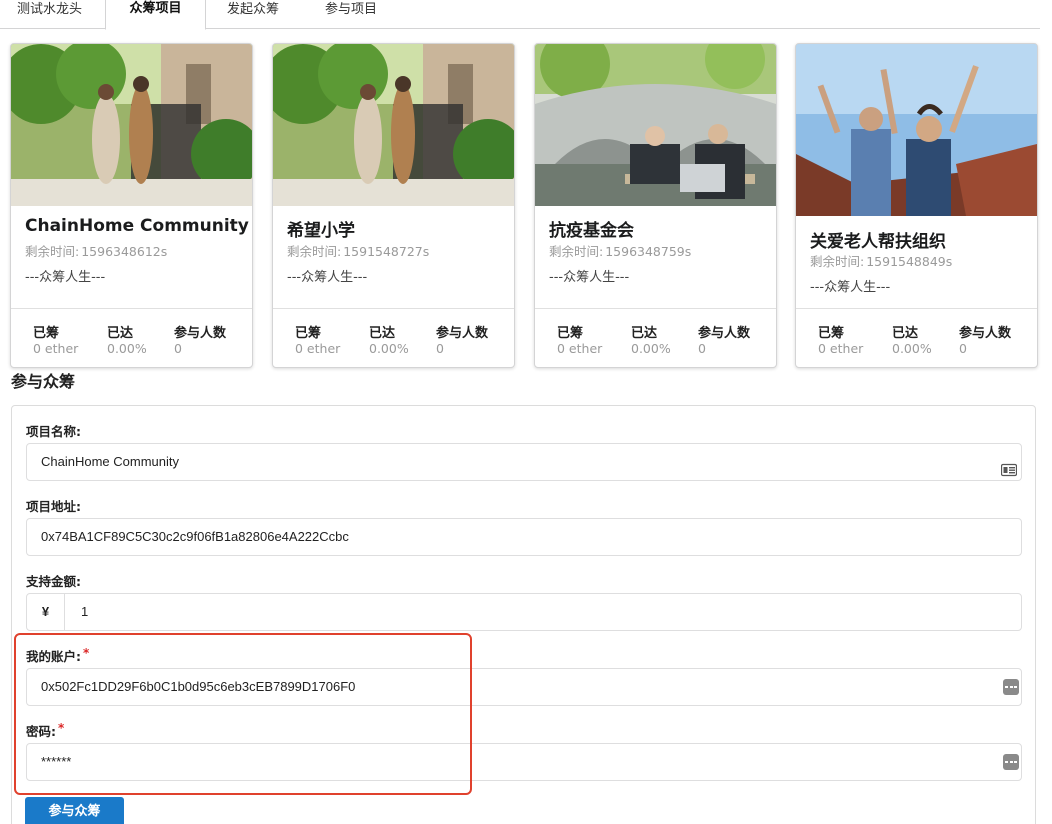 The width and height of the screenshot is (1052, 824). What do you see at coordinates (53, 431) in the screenshot?
I see `project-name-label: 项目名称:` at bounding box center [53, 431].